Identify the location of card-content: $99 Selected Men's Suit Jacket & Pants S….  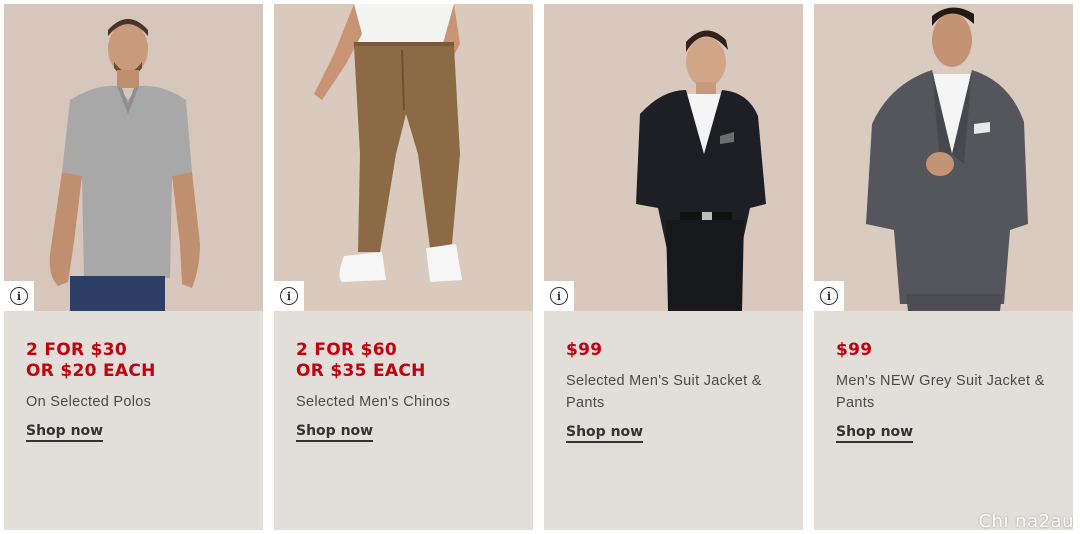
(676, 391).